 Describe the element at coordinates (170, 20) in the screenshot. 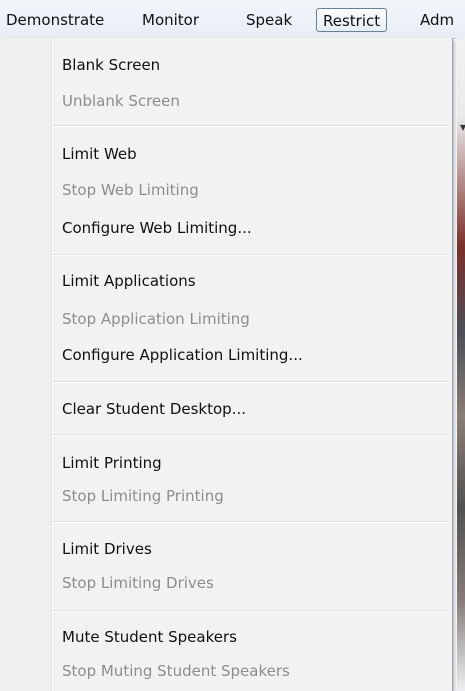

I see `menu-monitor: Monitor` at that location.